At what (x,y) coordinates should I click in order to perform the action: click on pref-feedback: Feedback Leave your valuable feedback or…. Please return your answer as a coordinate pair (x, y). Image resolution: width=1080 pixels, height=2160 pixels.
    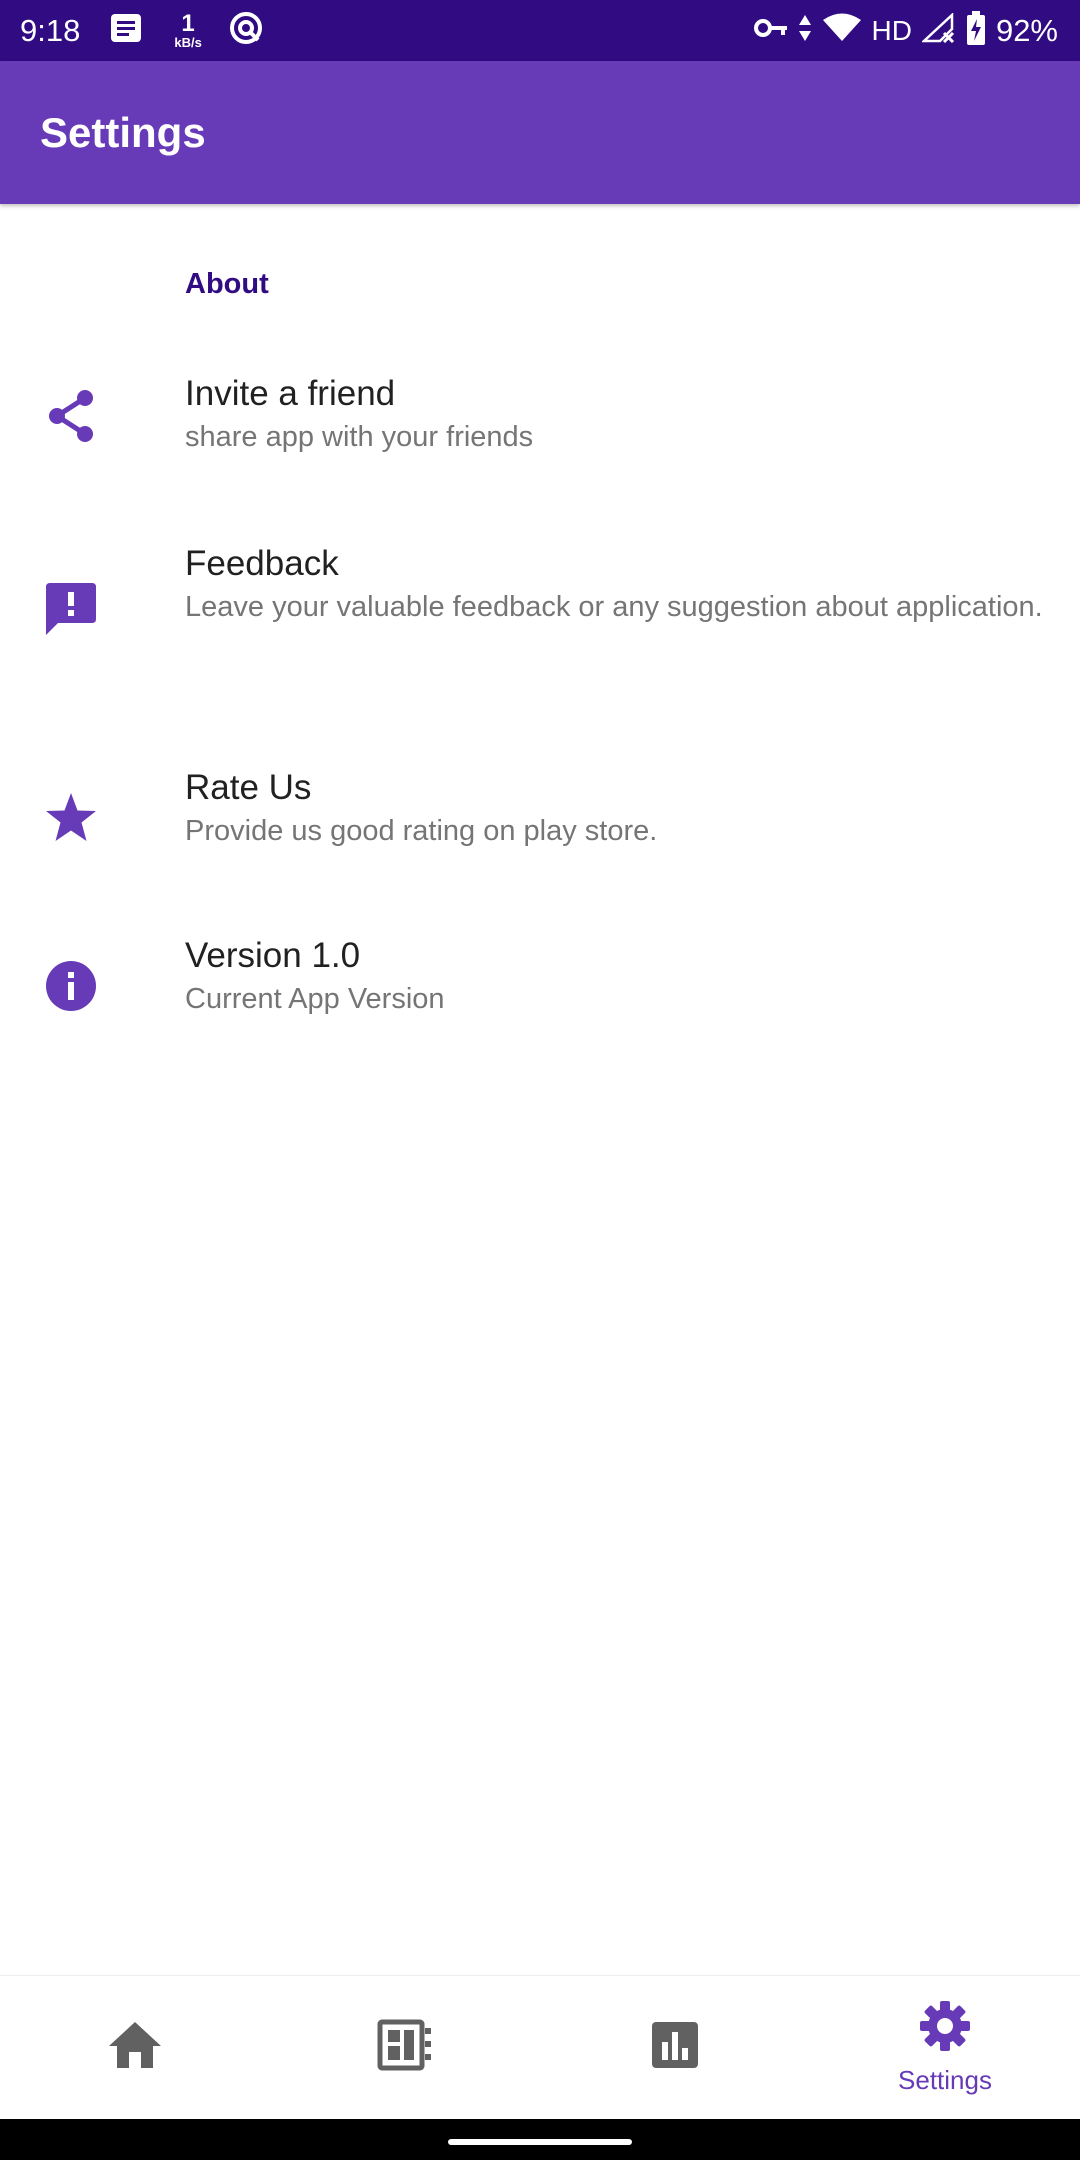
    Looking at the image, I should click on (540, 619).